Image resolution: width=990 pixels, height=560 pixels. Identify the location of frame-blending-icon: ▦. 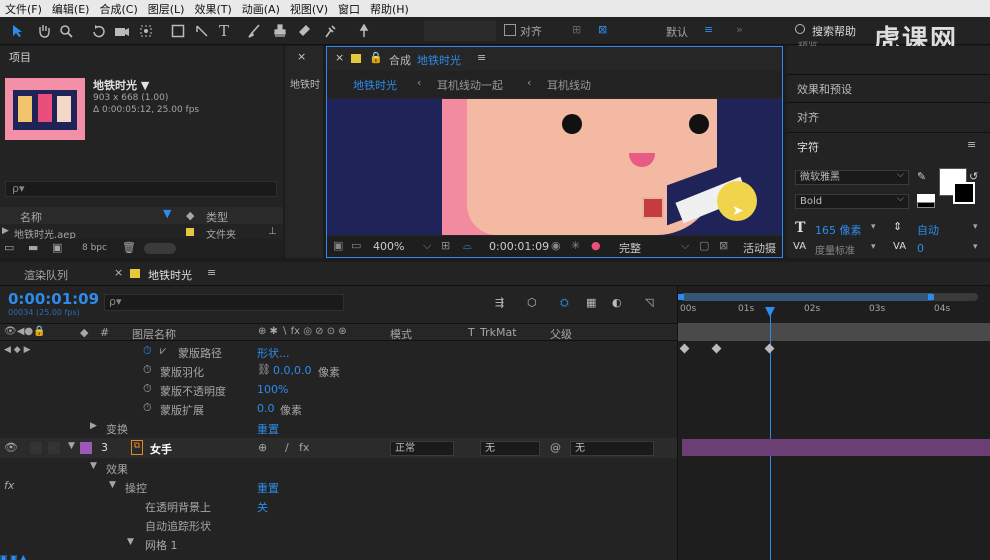
(591, 302).